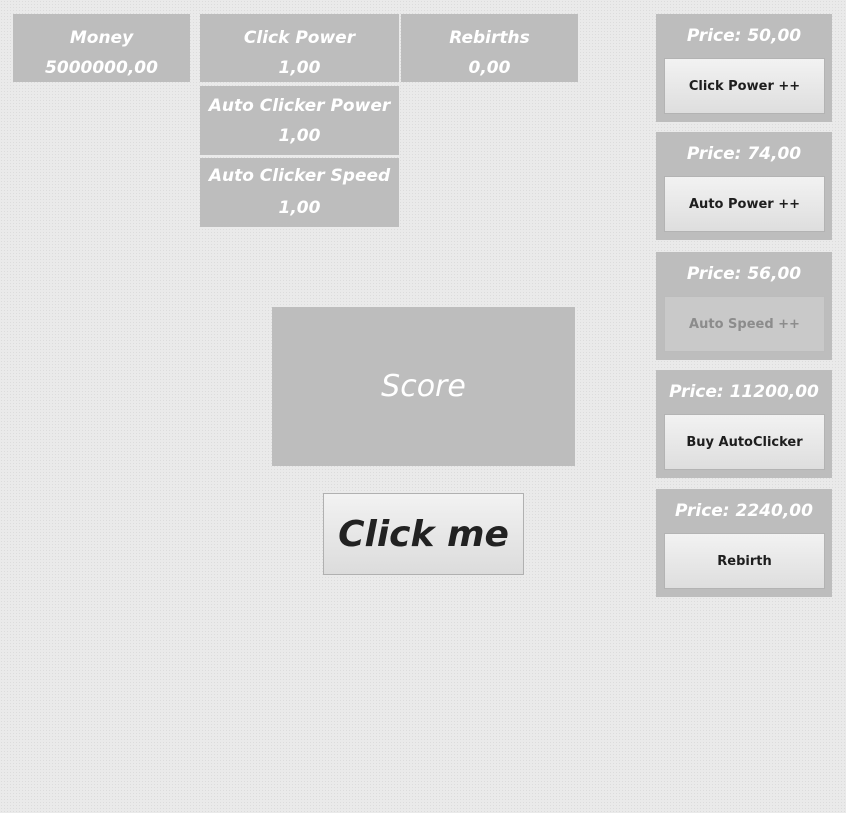  I want to click on shop-price: Price: 56,00, so click(744, 274).